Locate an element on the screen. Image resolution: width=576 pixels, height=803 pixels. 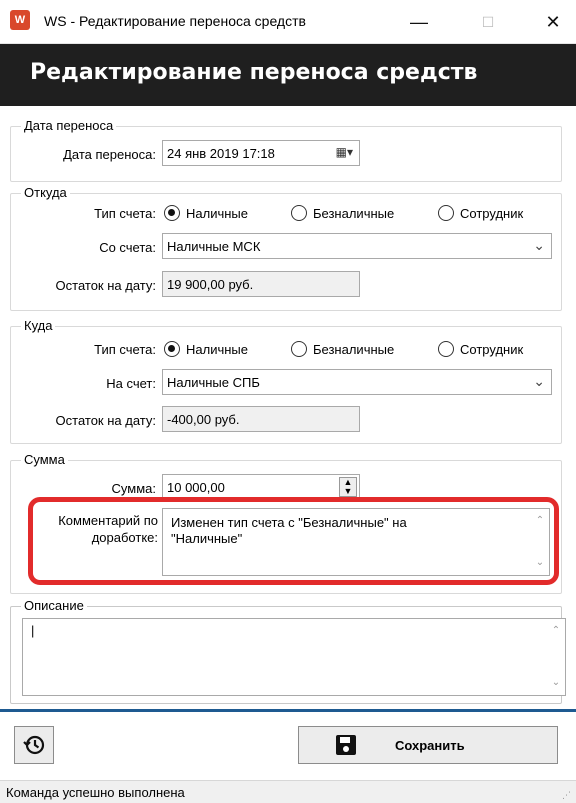
save-button: Сохранить is located at coordinates (428, 745).